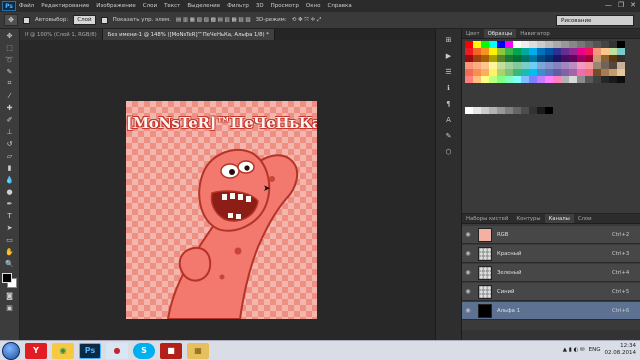 This screenshot has height=360, width=640. I want to click on skype-icon: S, so click(144, 350).